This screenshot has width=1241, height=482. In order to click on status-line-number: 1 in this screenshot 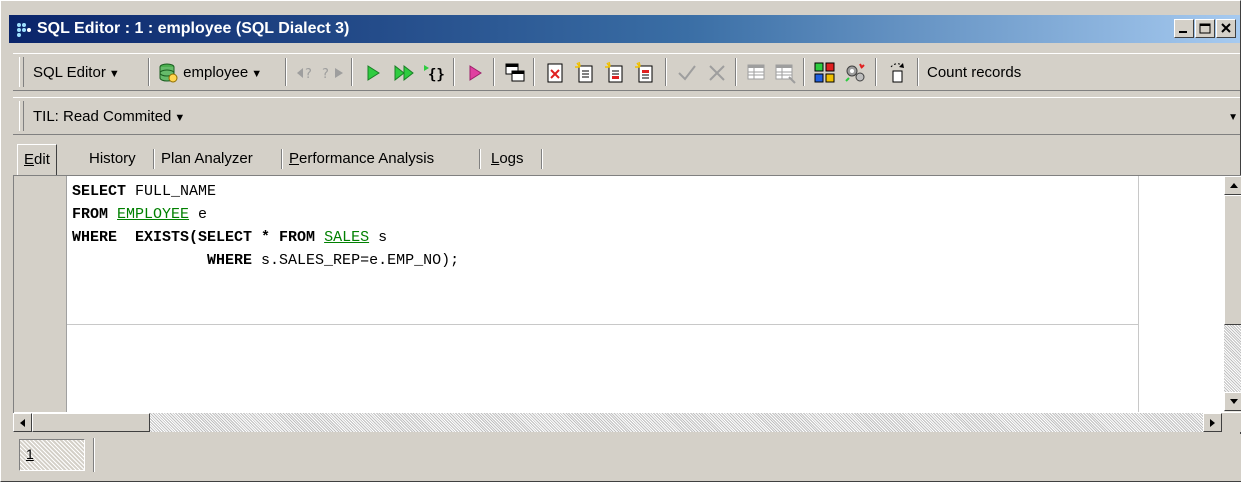, I will do `click(30, 454)`.